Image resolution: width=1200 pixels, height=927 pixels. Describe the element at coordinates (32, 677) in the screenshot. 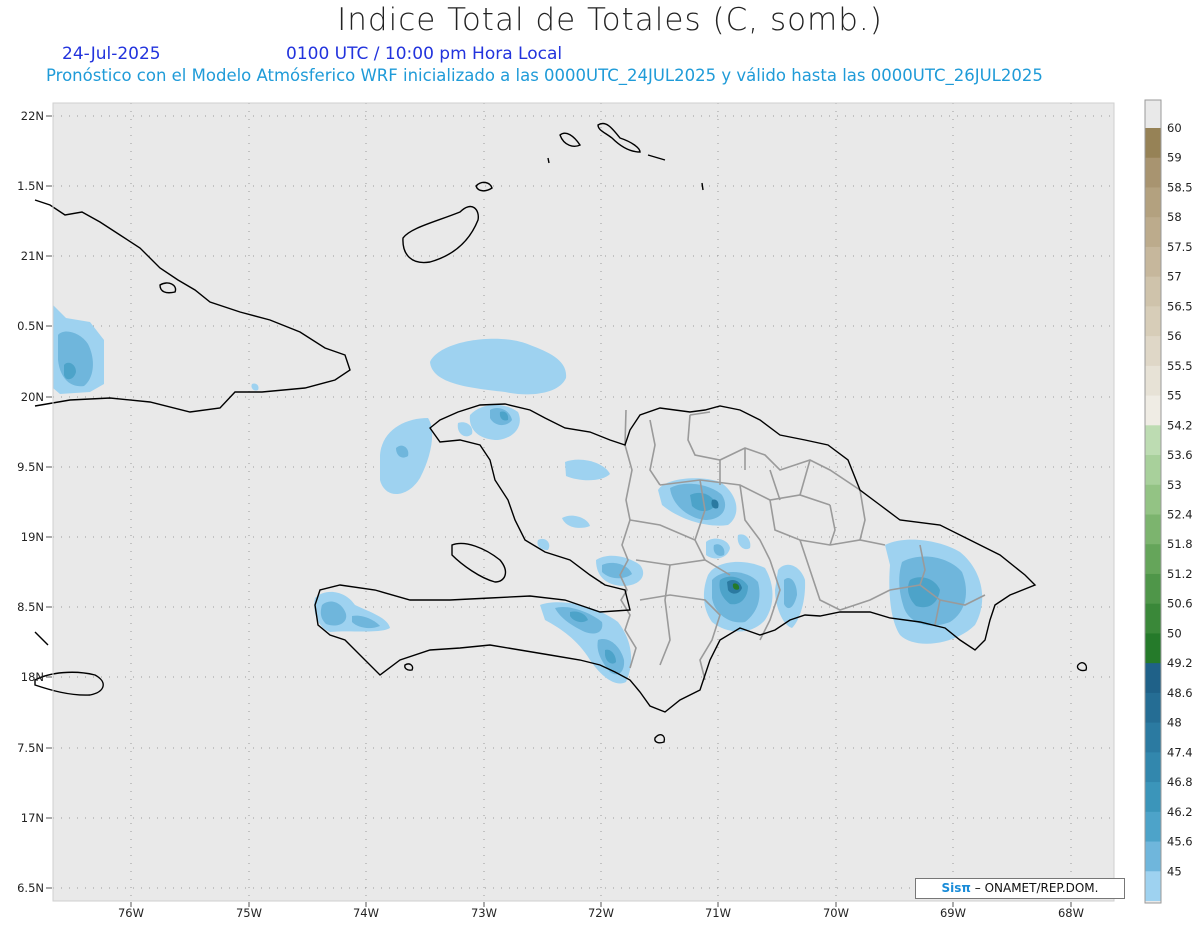

I see `lat-tick-label: 18N` at that location.